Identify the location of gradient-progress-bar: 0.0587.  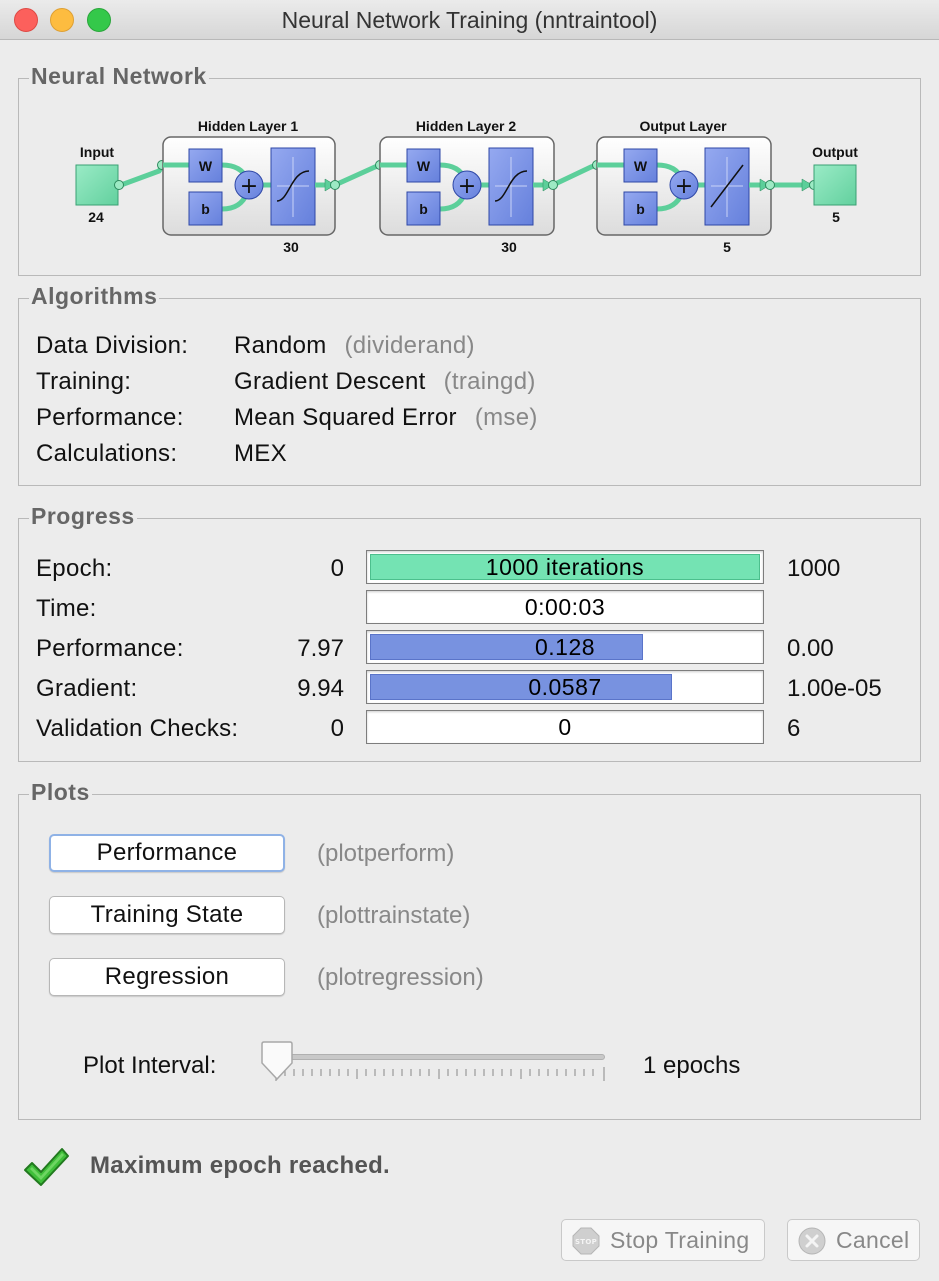
(565, 687).